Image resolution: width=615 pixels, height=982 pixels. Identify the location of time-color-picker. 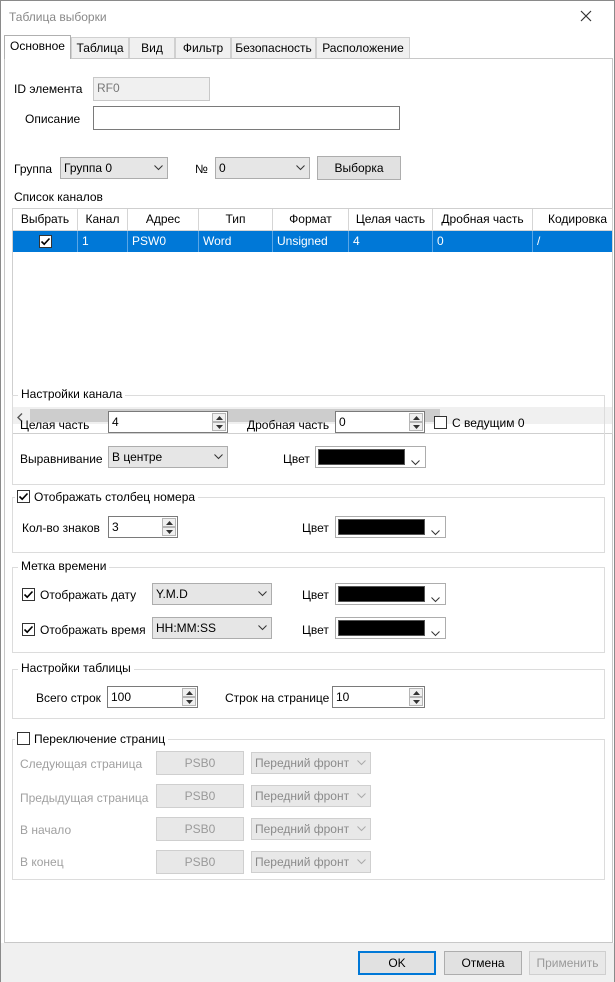
(390, 628).